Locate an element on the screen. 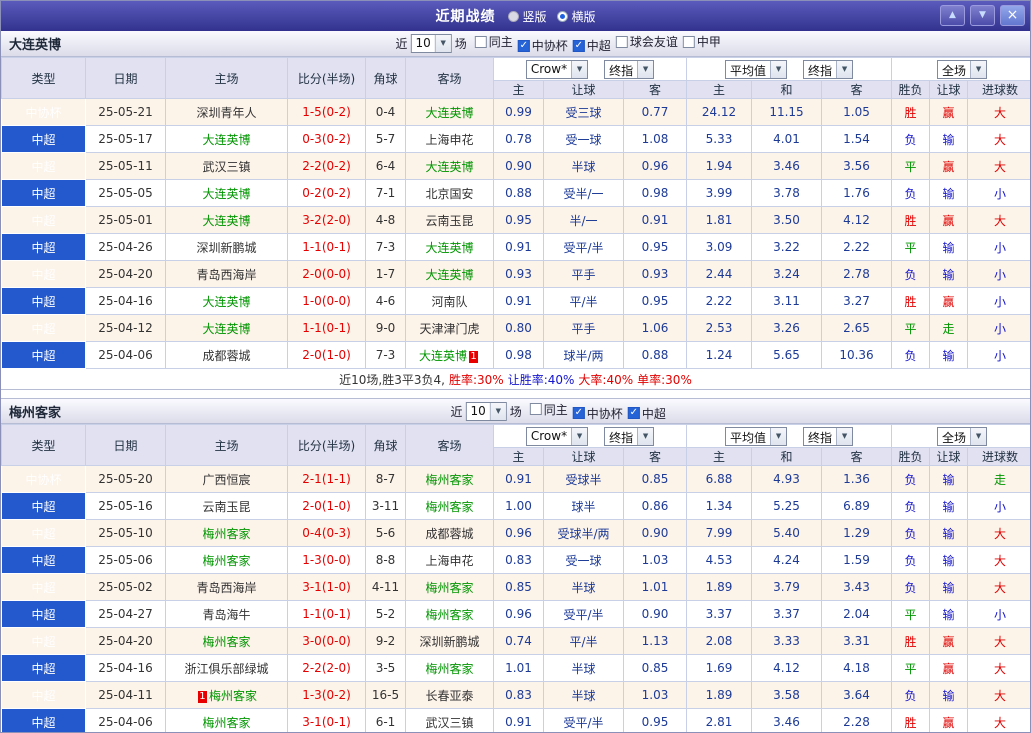  corner-cell: 3-5 is located at coordinates (385, 668).